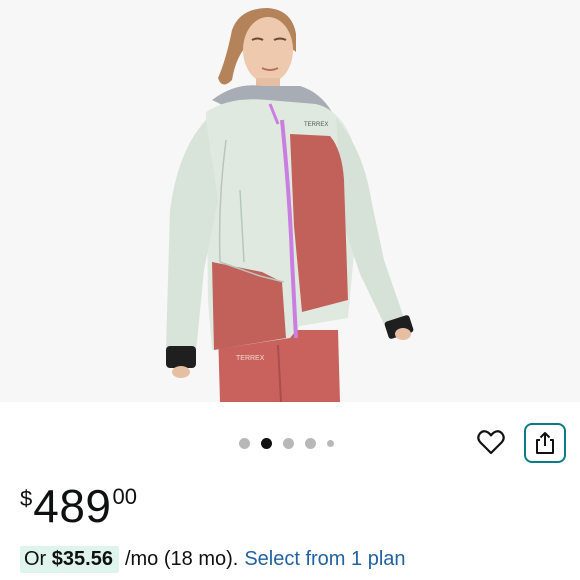 Image resolution: width=580 pixels, height=580 pixels. I want to click on price-fraction: 00, so click(124, 496).